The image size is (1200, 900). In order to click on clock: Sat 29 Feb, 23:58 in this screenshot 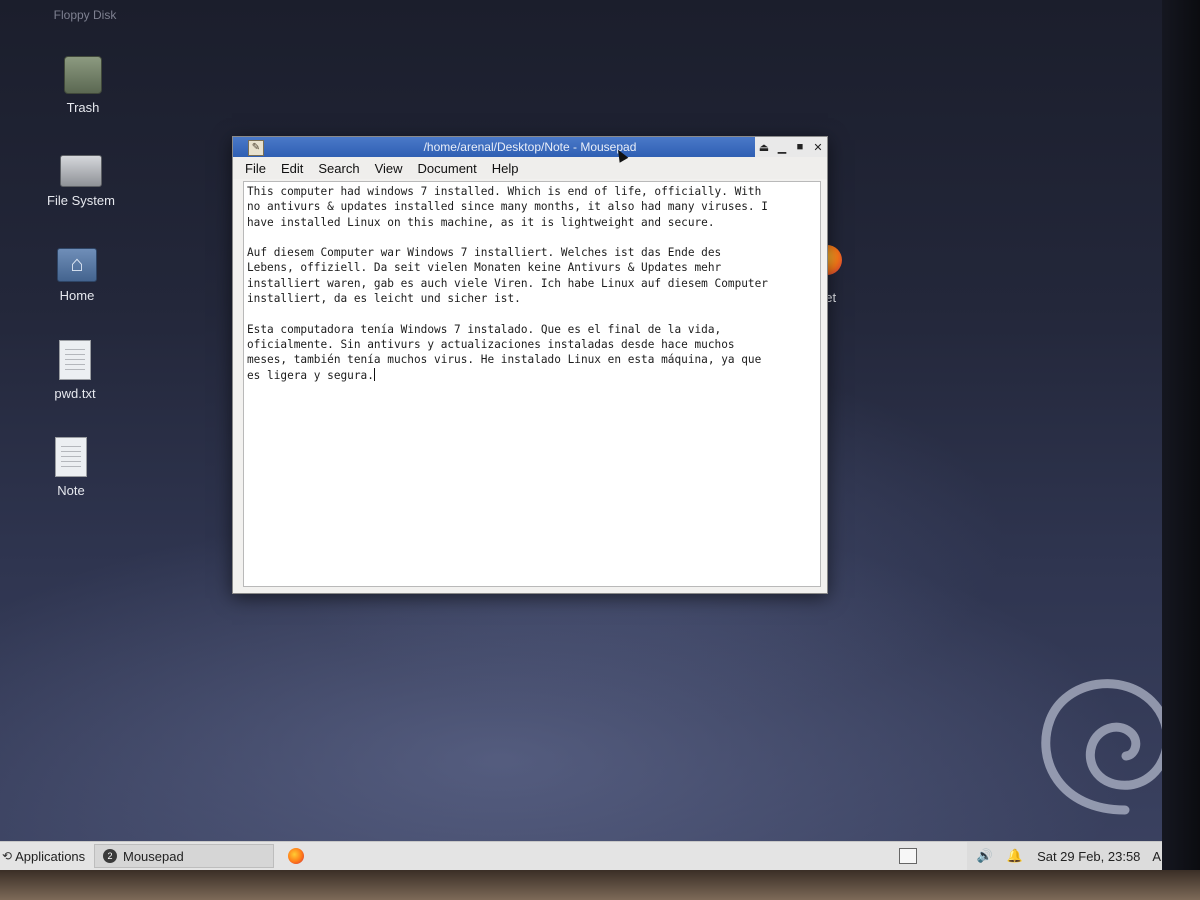, I will do `click(1088, 856)`.